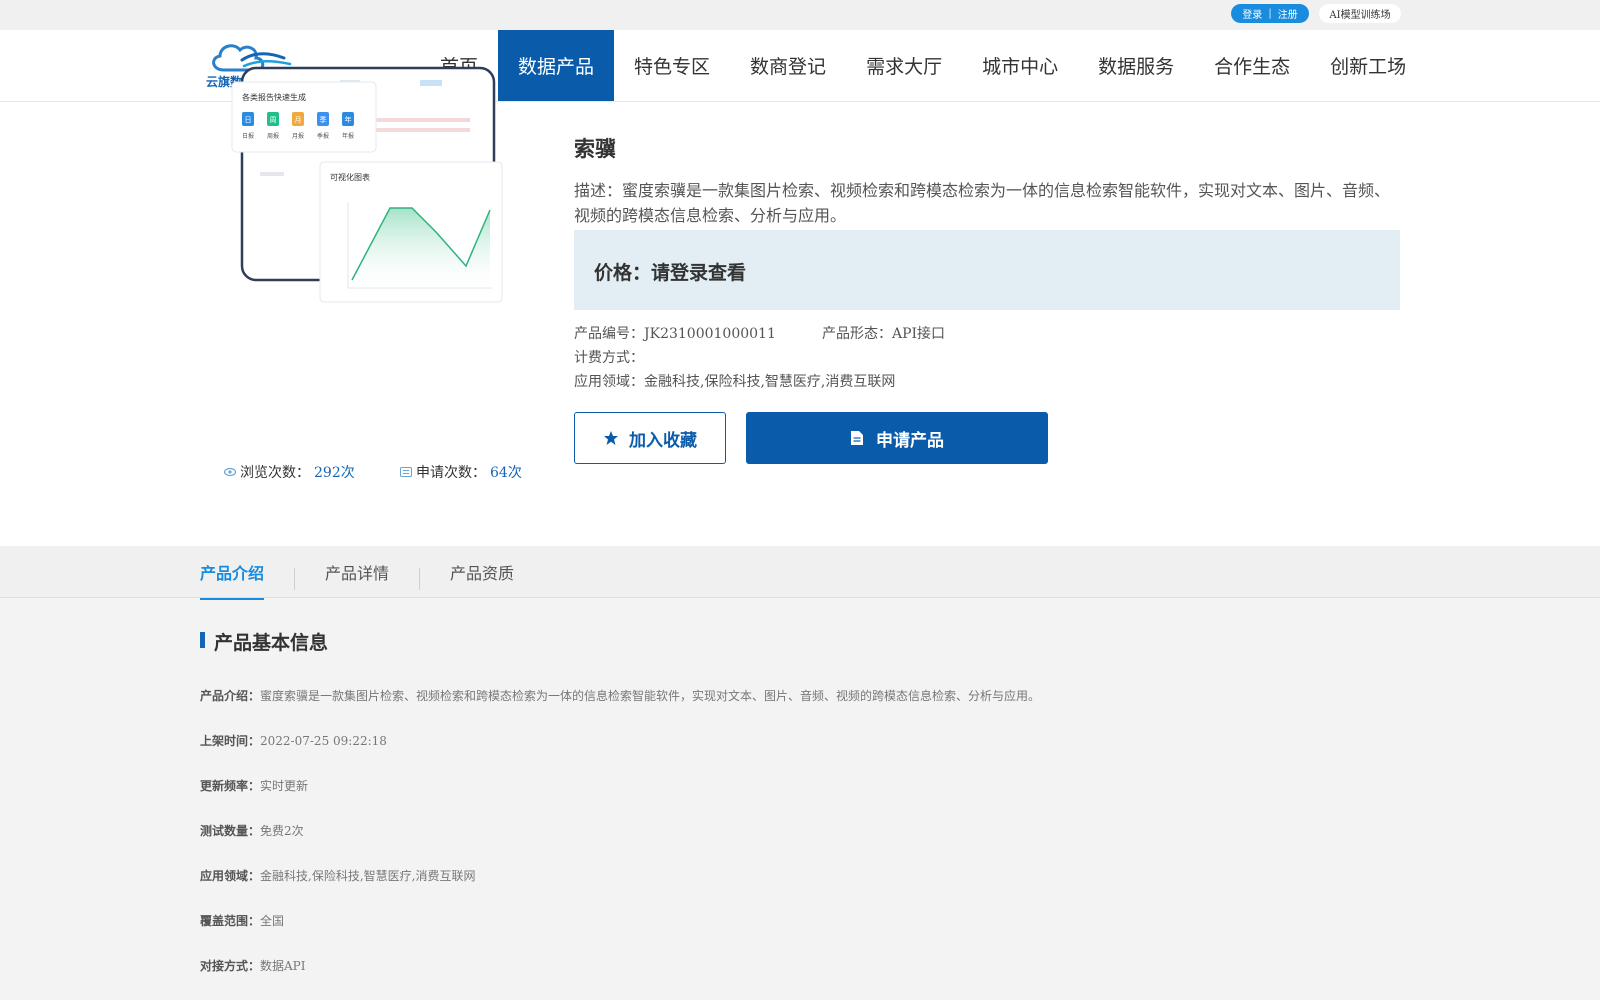 The height and width of the screenshot is (1000, 1600). I want to click on info-row-listing-time: 上架时间：2022-07-25 09:22:18, so click(293, 740).